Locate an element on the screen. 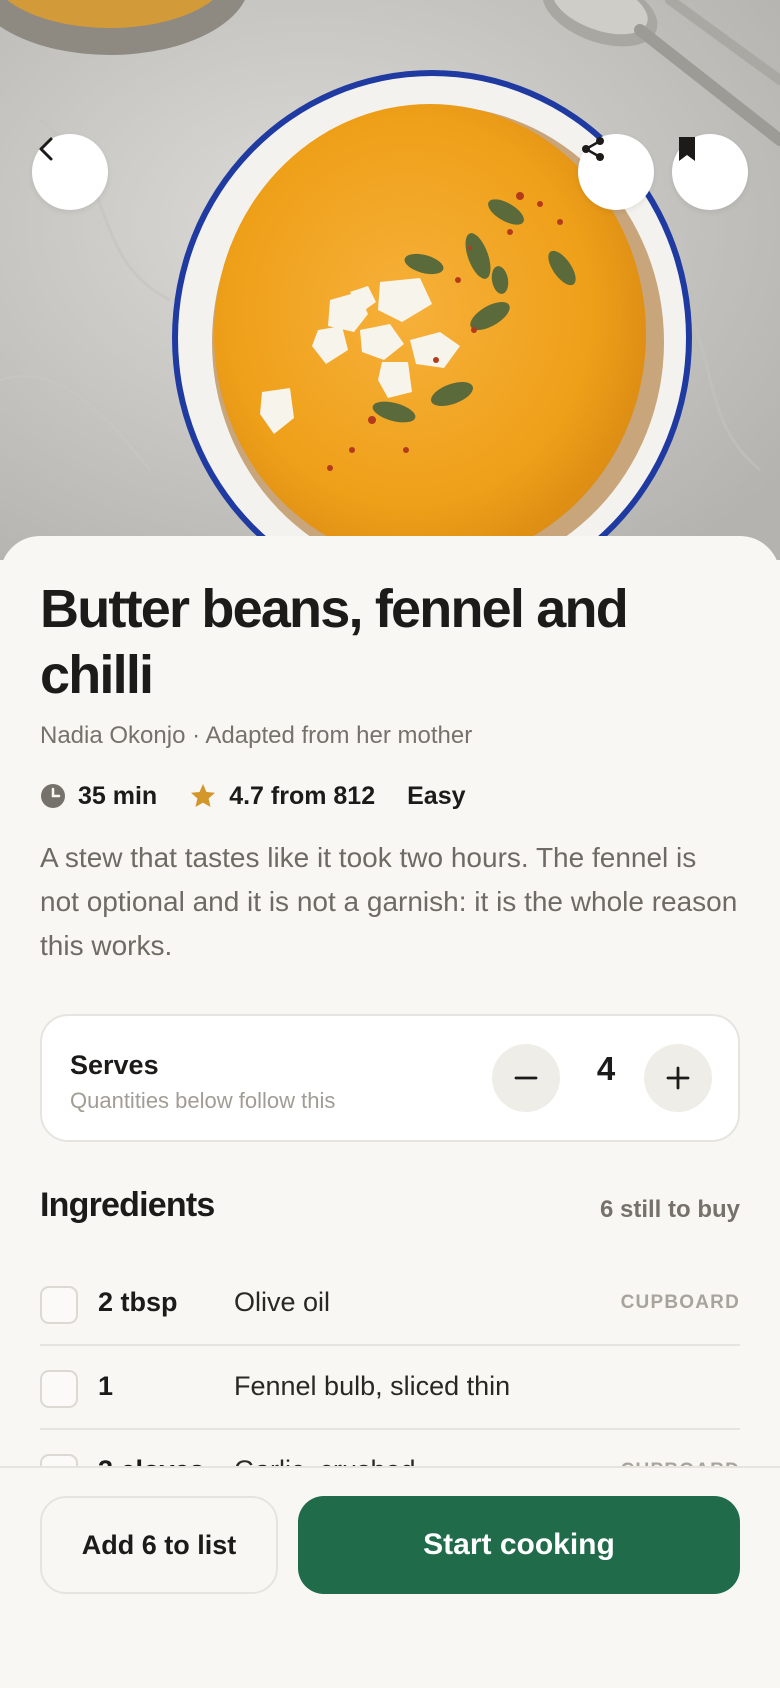 The image size is (780, 1688). recipe-byline: Nadia Okonjo · Adapted from her mother is located at coordinates (256, 735).